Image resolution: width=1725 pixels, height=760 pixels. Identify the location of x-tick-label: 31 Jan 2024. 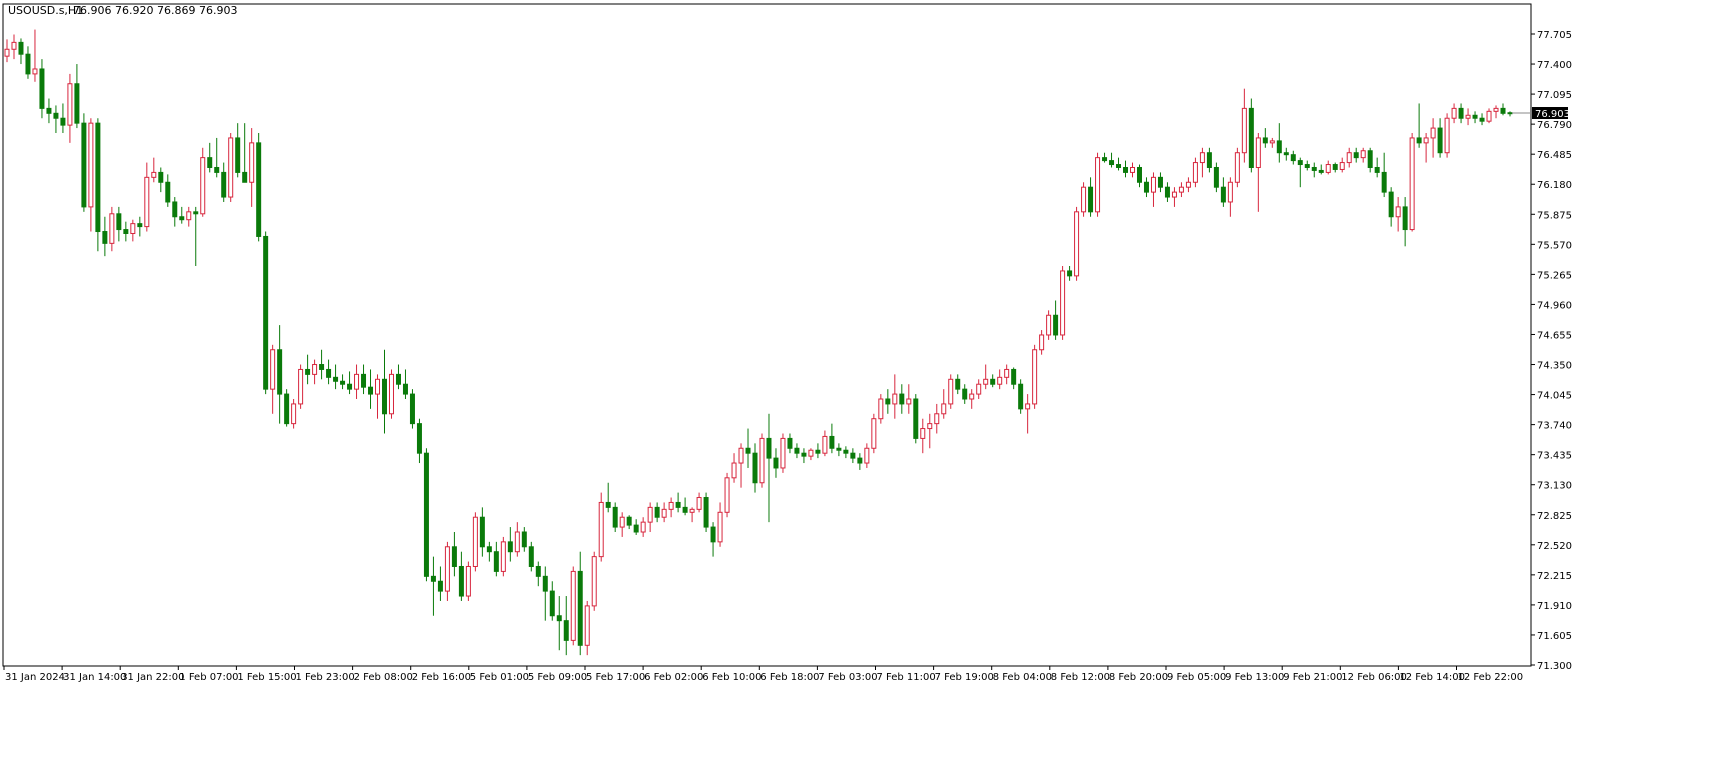
(35, 677).